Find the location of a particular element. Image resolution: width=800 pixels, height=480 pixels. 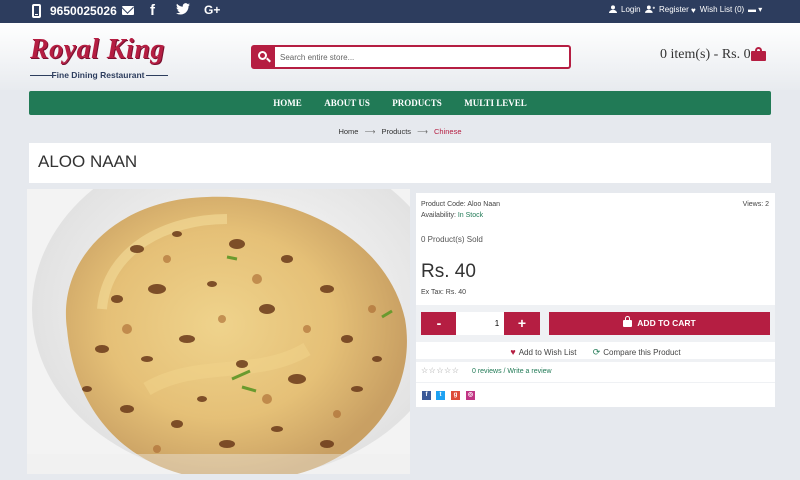

breadcrumb-home: Home is located at coordinates (348, 131).